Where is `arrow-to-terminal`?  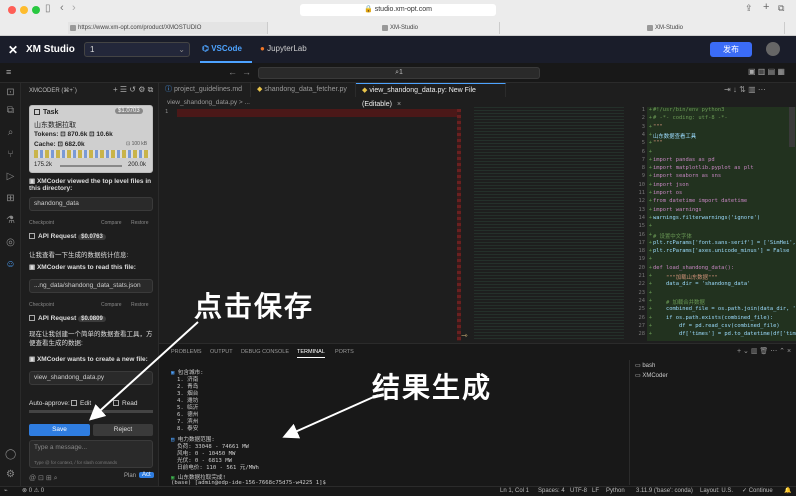
arrow-to-terminal is located at coordinates (330, 416).